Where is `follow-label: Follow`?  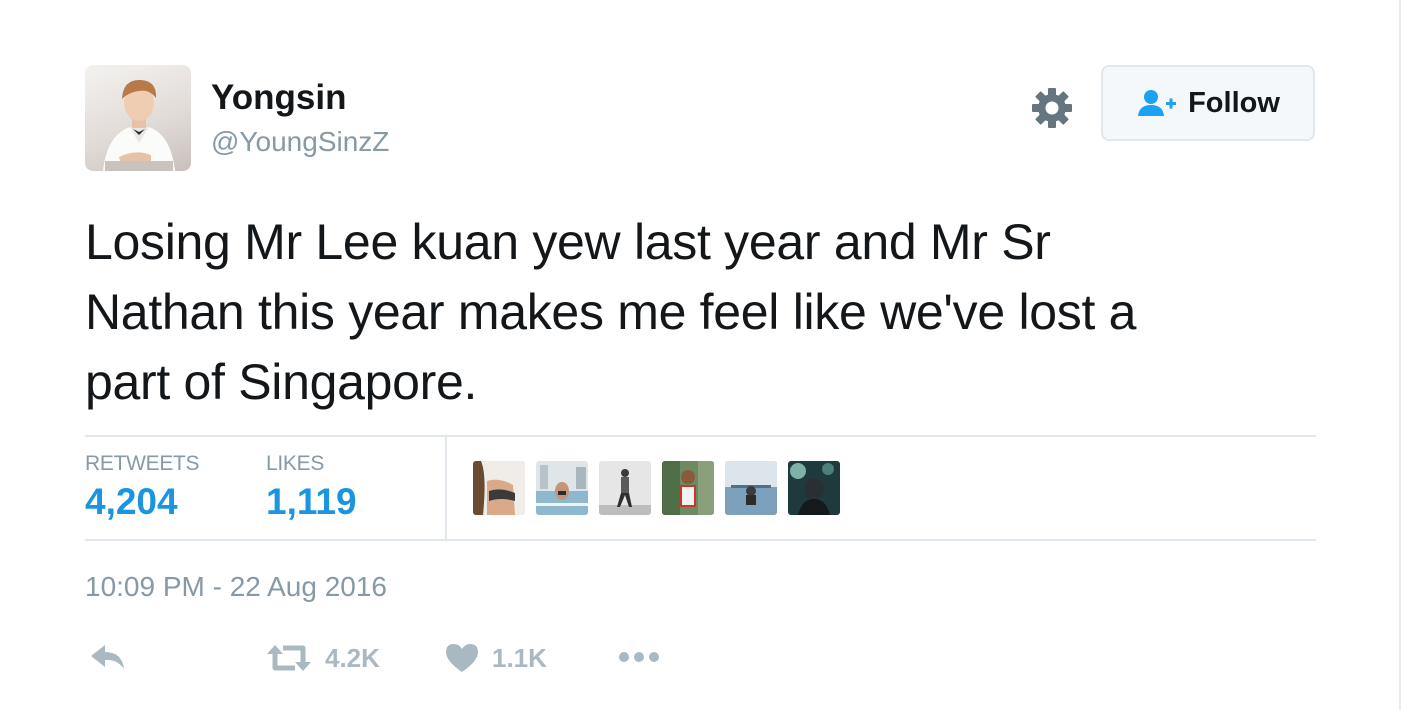
follow-label: Follow is located at coordinates (1234, 102).